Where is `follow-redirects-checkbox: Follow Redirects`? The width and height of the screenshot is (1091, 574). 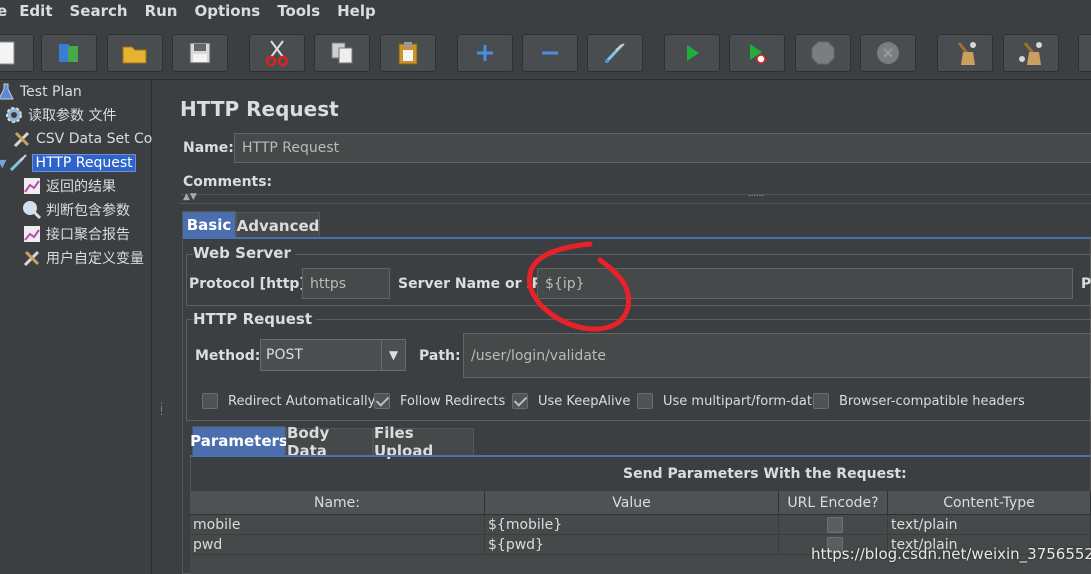 follow-redirects-checkbox: Follow Redirects is located at coordinates (439, 401).